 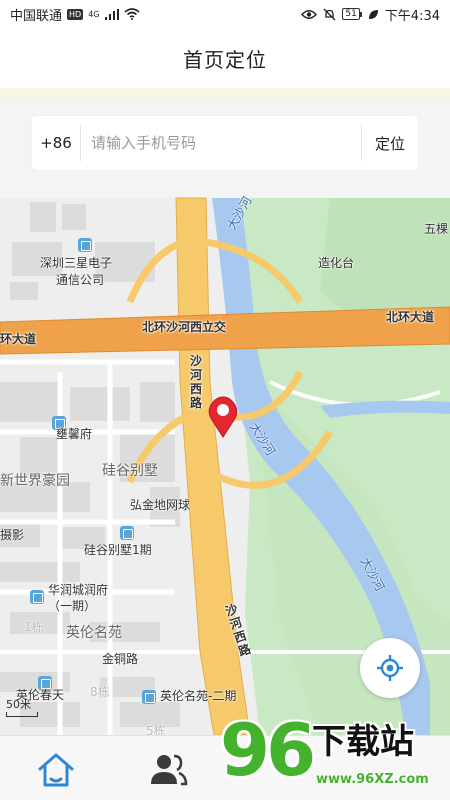 I want to click on watermark-url: www.96XZ.com, so click(x=372, y=779).